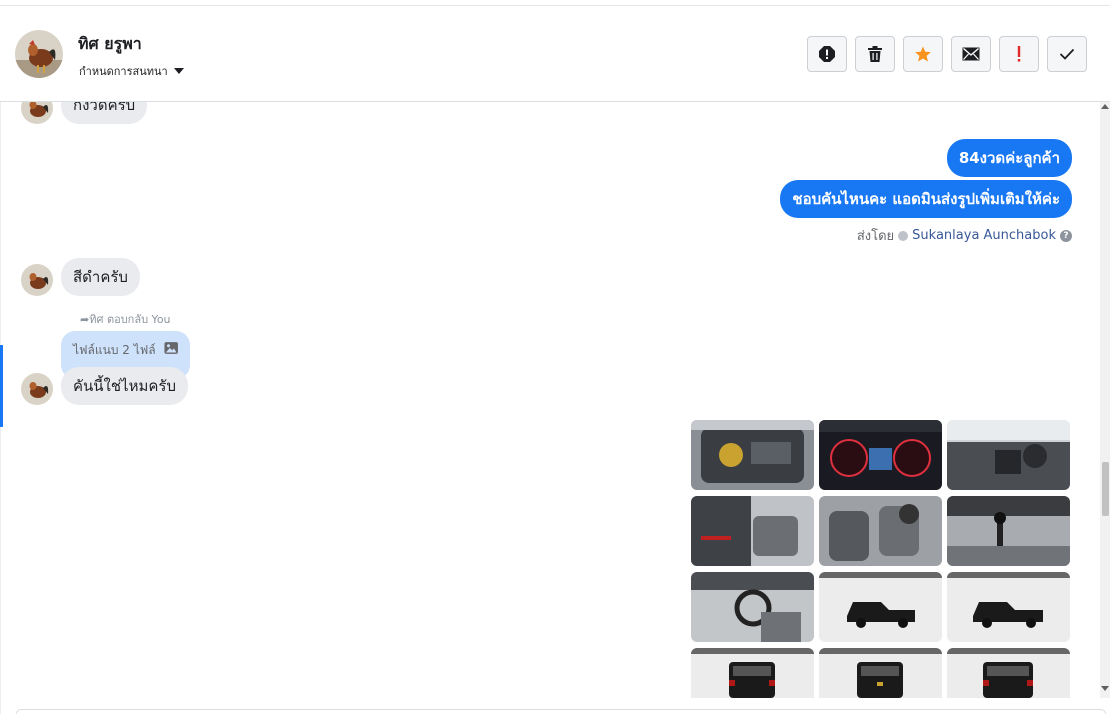 The height and width of the screenshot is (714, 1110). Describe the element at coordinates (926, 199) in the screenshot. I see `outgoing-message: ชอบคันไหนคะ แอดมินส่งรูปเพิ่มเติมให้ค่ะ` at that location.